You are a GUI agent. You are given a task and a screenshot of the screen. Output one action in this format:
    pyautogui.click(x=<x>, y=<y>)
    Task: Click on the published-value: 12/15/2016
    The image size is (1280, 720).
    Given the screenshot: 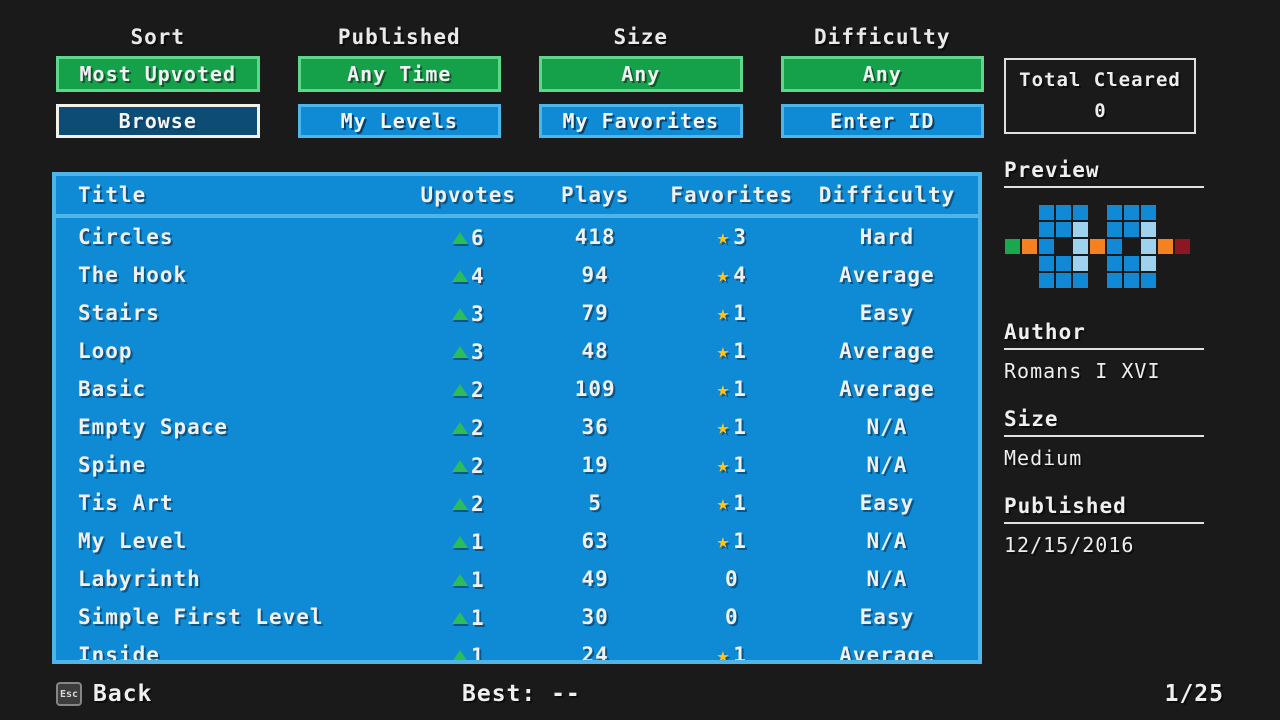 What is the action you would take?
    pyautogui.click(x=1069, y=545)
    